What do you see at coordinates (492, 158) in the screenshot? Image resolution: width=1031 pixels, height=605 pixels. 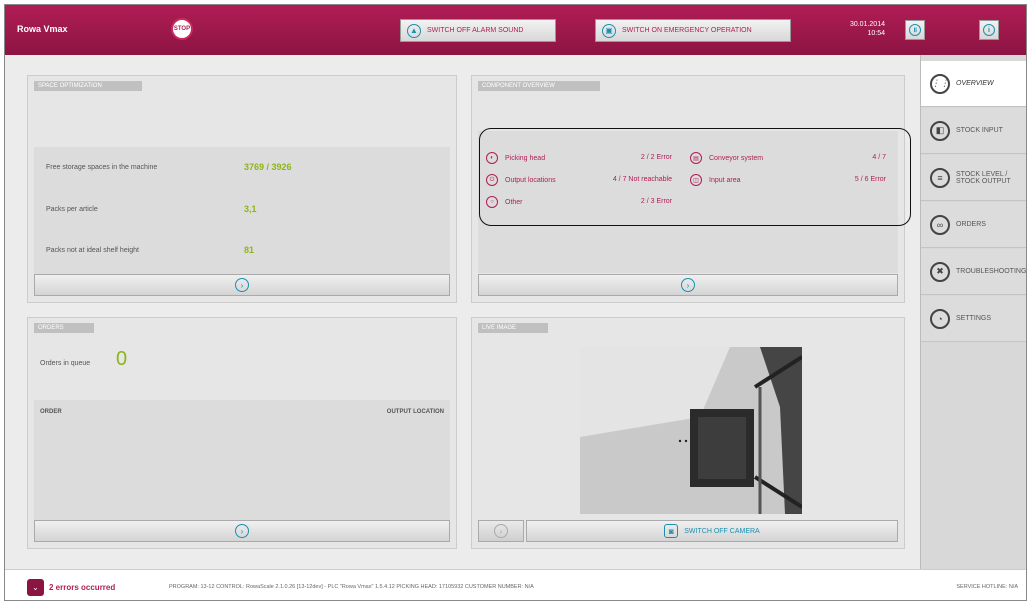 I see `picking-head-icon: ◐` at bounding box center [492, 158].